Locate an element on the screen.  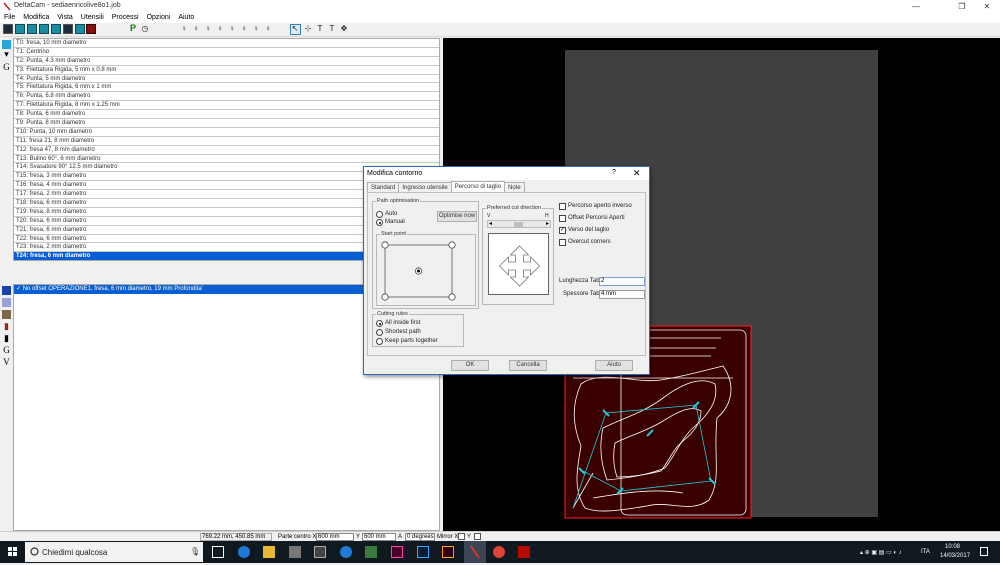
windows-start-icon is located at coordinates (12, 552).